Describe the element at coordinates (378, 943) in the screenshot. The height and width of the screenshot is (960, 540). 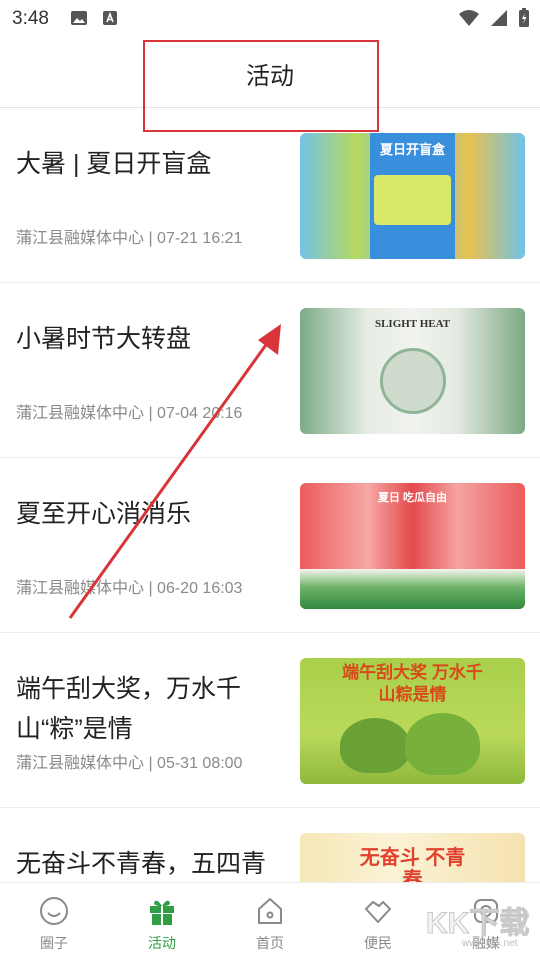
I see `tab-label: 便民` at that location.